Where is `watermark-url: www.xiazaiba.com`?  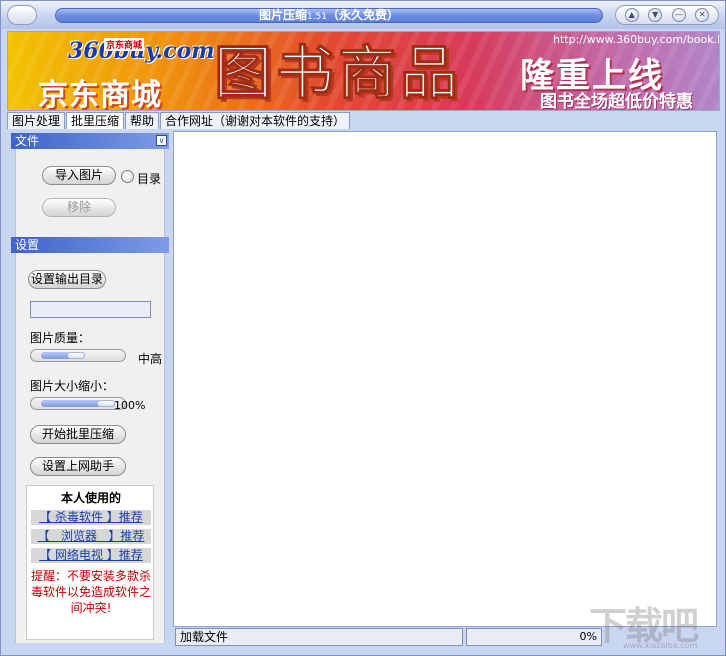
watermark-url: www.xiazaiba.com is located at coordinates (660, 645).